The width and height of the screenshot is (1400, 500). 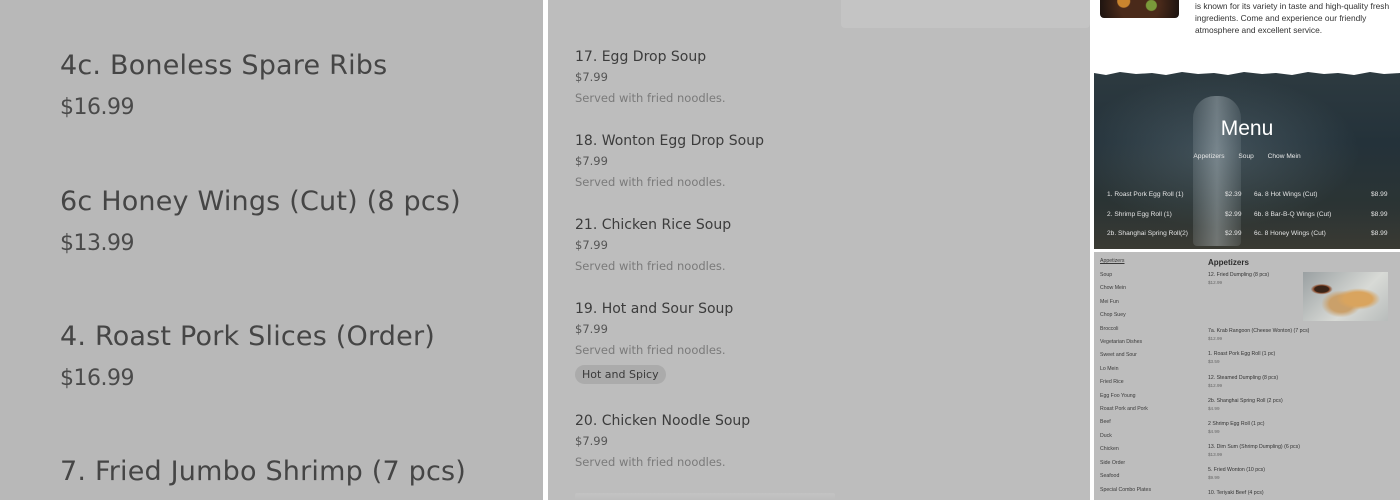 I want to click on menu-item: 7. Fried Jumbo Shrimp (7 pcs), so click(x=263, y=471).